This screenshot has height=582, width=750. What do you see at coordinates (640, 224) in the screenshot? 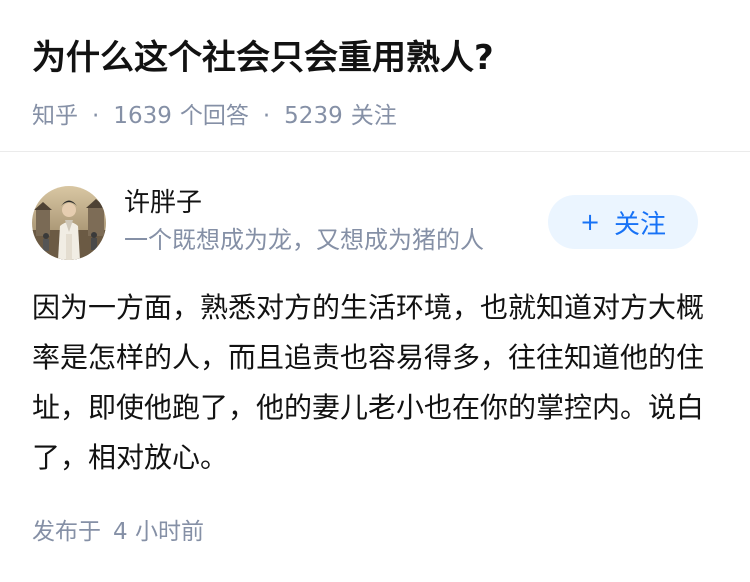
I see `follow-button-label: 关注` at bounding box center [640, 224].